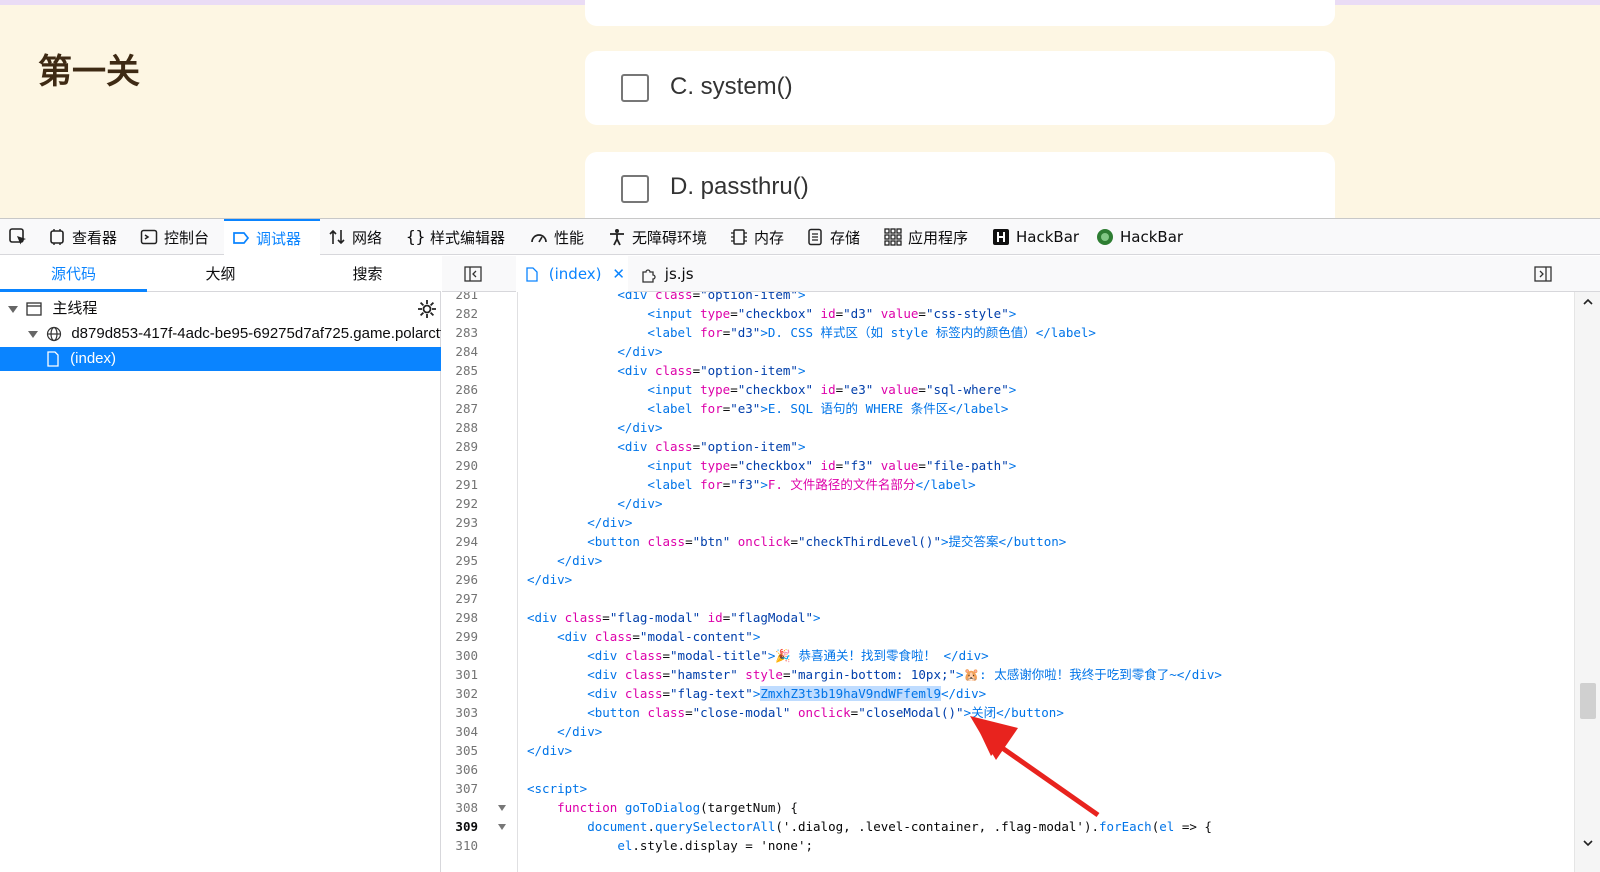 The height and width of the screenshot is (872, 1600). Describe the element at coordinates (460, 298) in the screenshot. I see `line-number: 281` at that location.